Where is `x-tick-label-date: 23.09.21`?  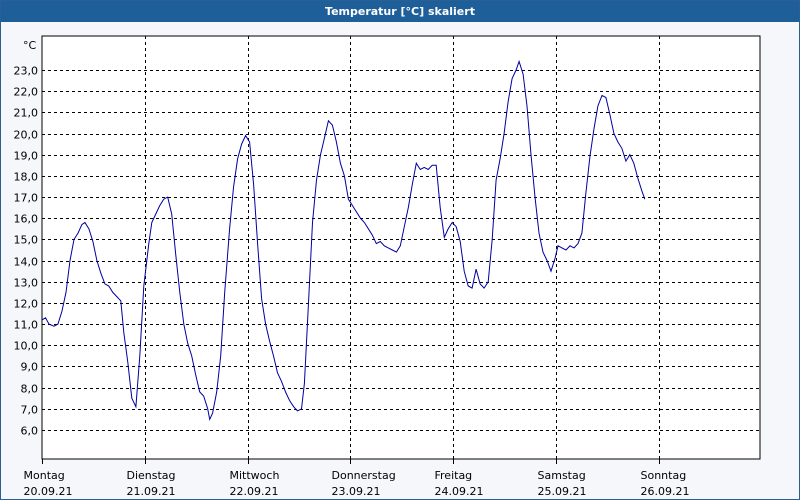 x-tick-label-date: 23.09.21 is located at coordinates (356, 491).